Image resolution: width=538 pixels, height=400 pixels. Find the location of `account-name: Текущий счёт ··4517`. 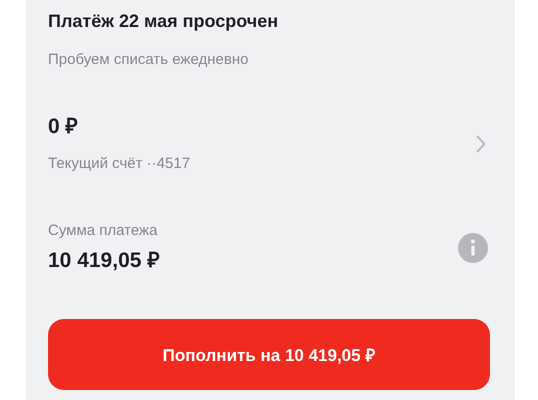

account-name: Текущий счёт ··4517 is located at coordinates (119, 164).